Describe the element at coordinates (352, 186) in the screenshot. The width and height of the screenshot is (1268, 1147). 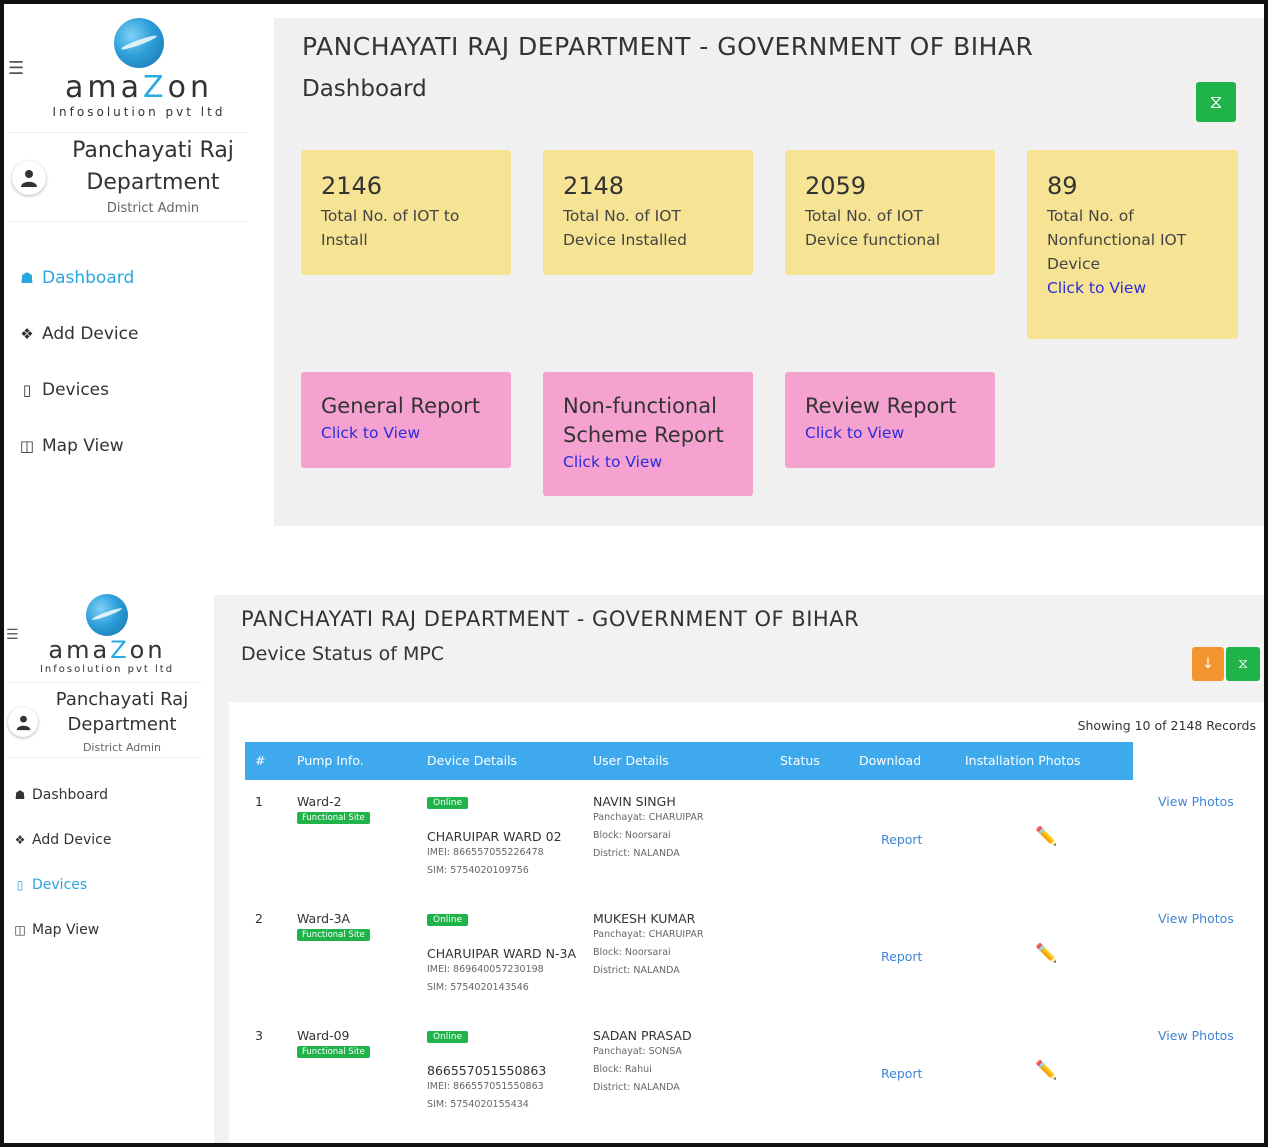
I see `stat-value: 2146` at that location.